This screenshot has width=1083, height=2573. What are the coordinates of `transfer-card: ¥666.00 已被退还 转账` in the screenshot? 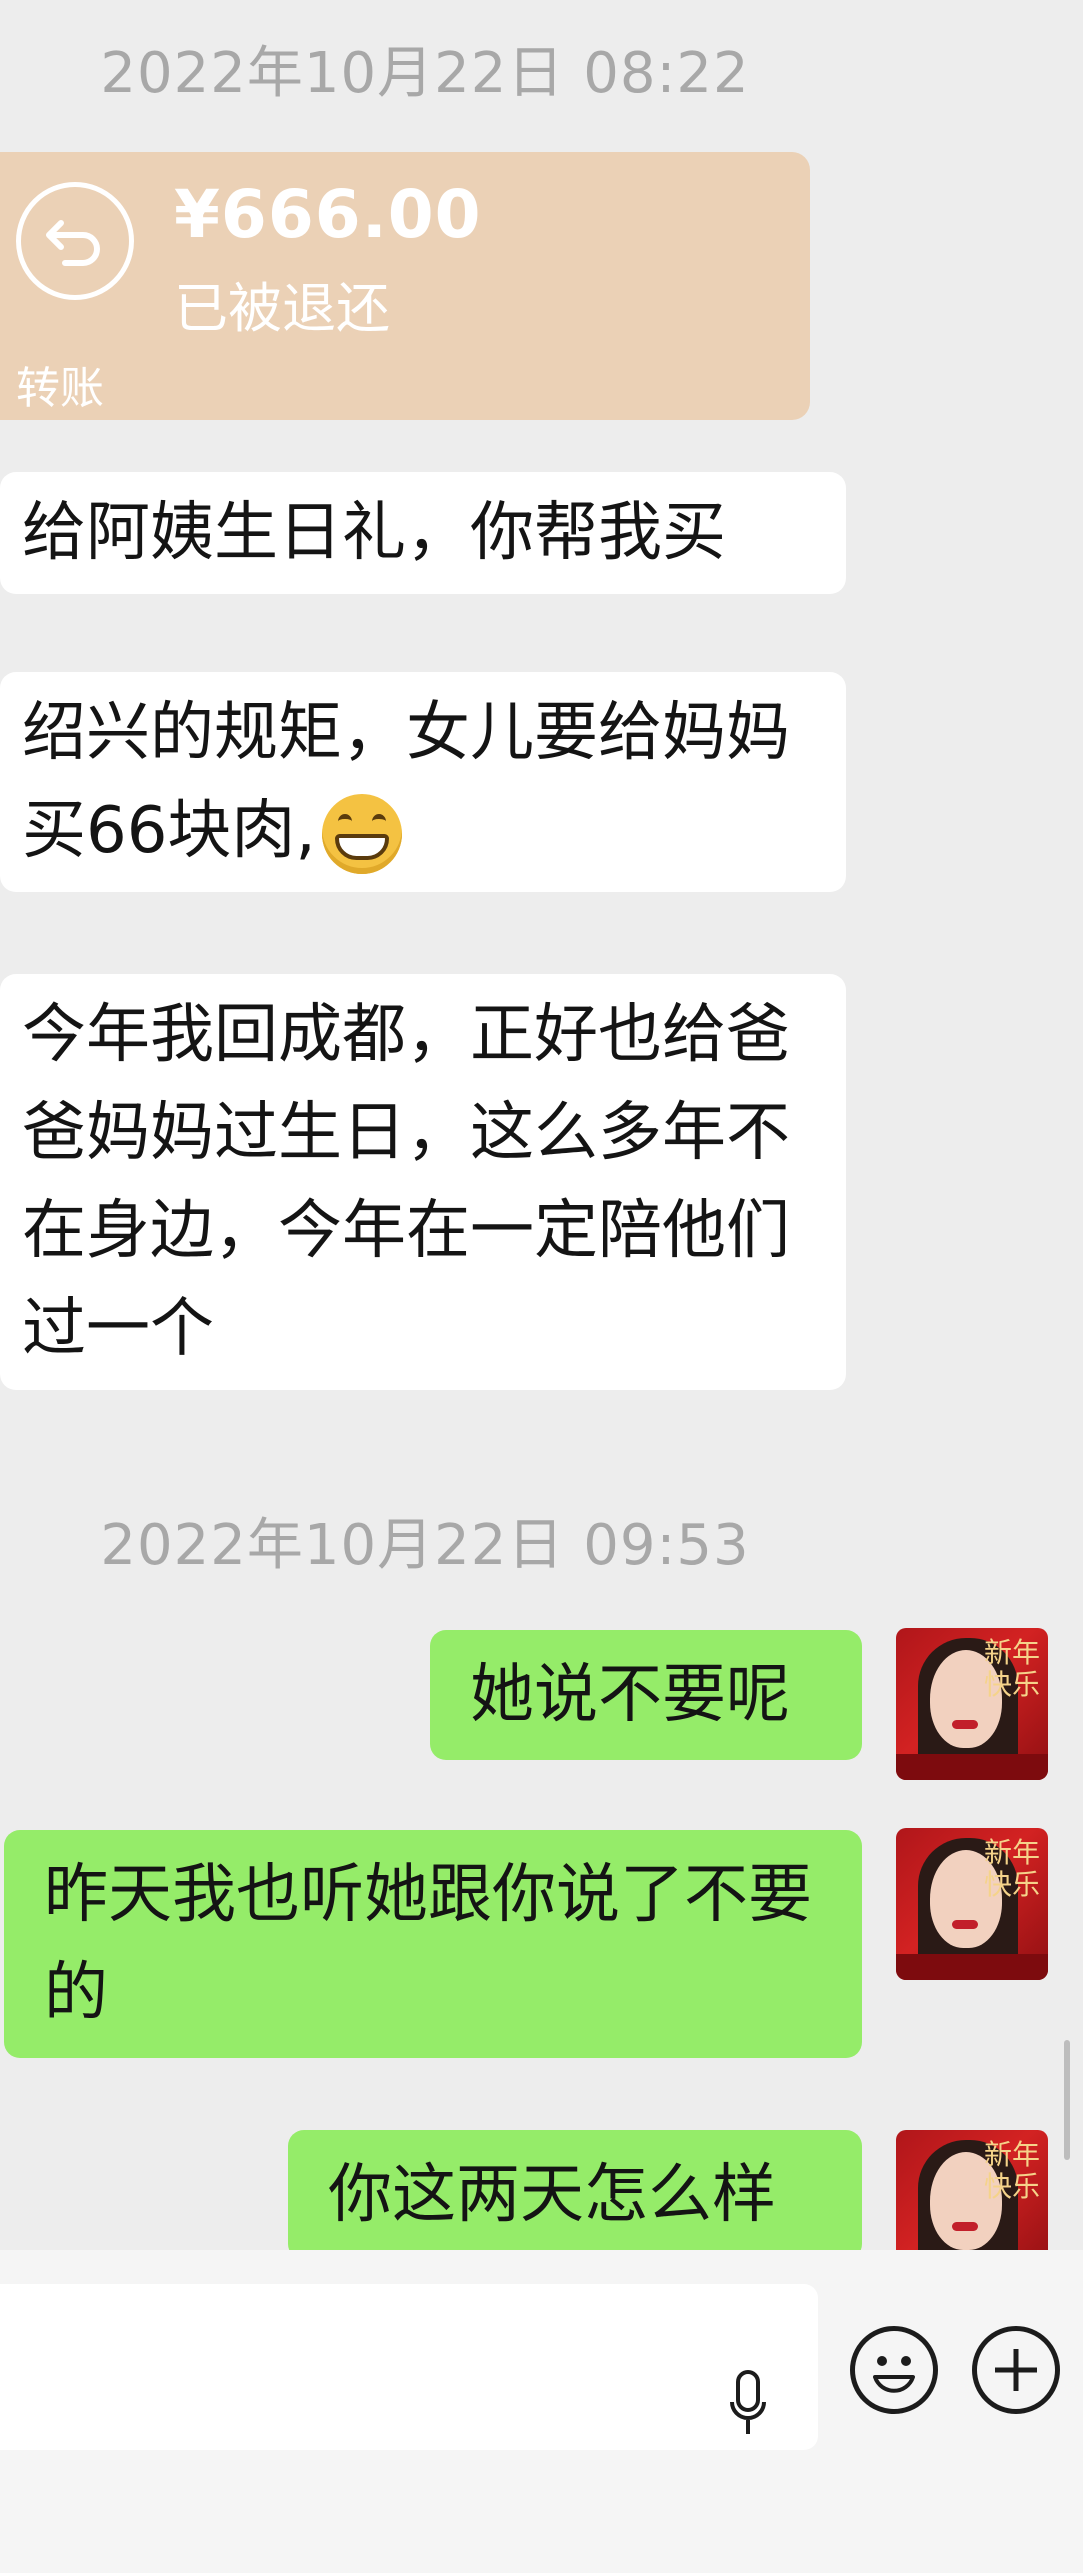 It's located at (405, 286).